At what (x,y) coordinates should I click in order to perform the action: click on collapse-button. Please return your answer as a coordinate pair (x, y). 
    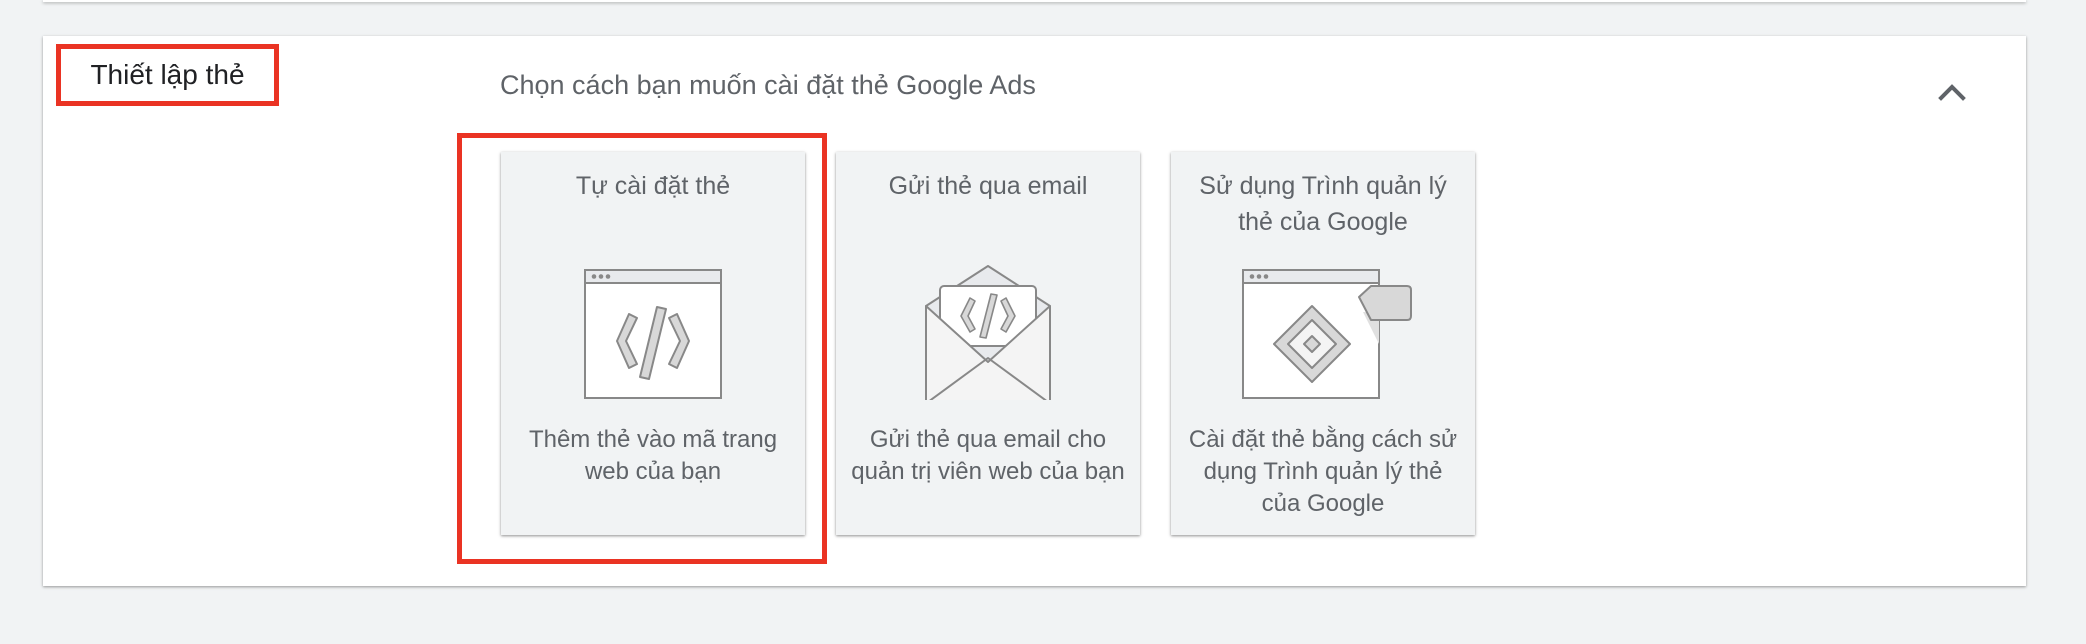
    Looking at the image, I should click on (1952, 92).